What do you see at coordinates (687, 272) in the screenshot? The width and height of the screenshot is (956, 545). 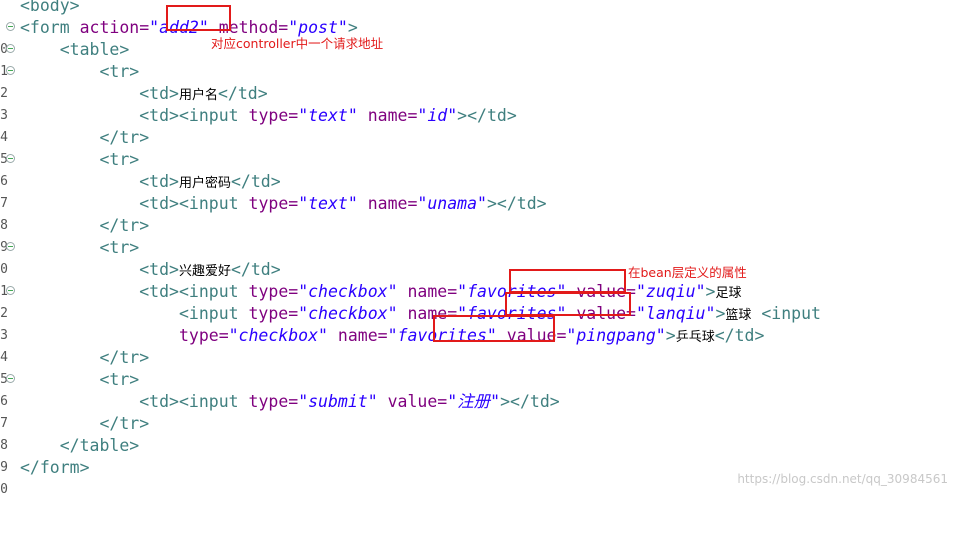 I see `bean-annotation: 在bean层定义的属性` at bounding box center [687, 272].